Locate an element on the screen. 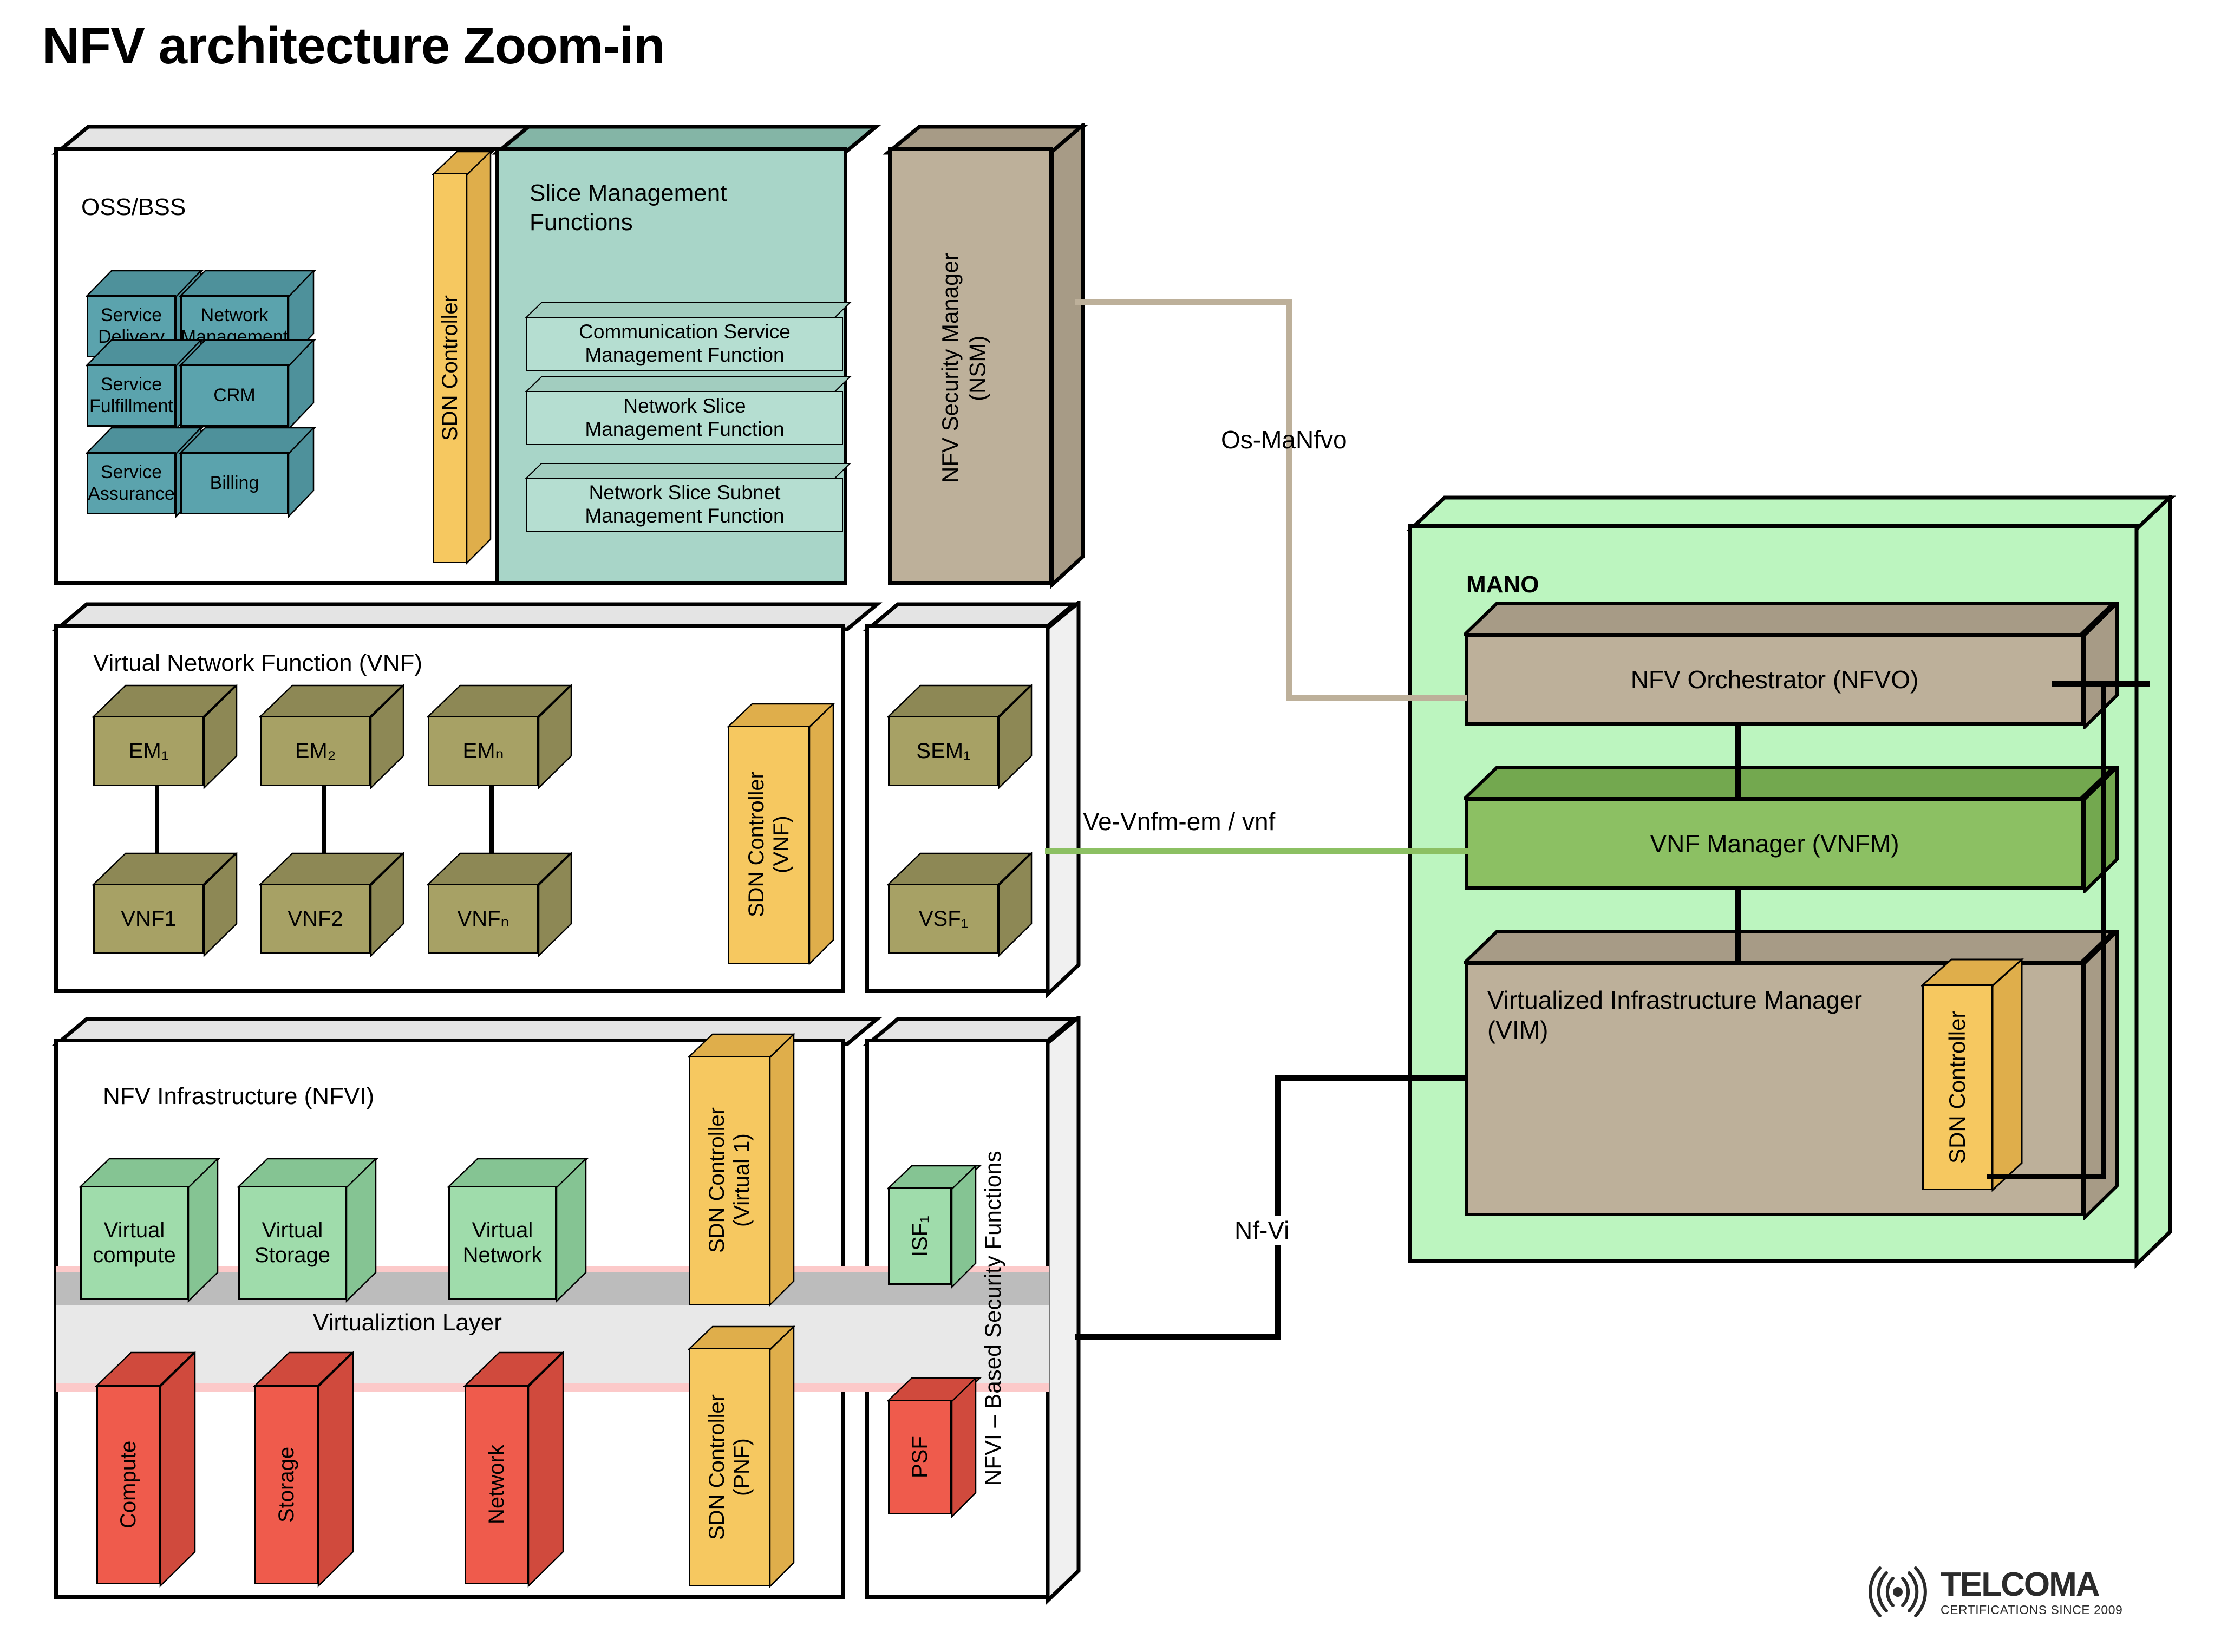 The height and width of the screenshot is (1652, 2221). box-label: Network Slice Subnet Management Function is located at coordinates (684, 505).